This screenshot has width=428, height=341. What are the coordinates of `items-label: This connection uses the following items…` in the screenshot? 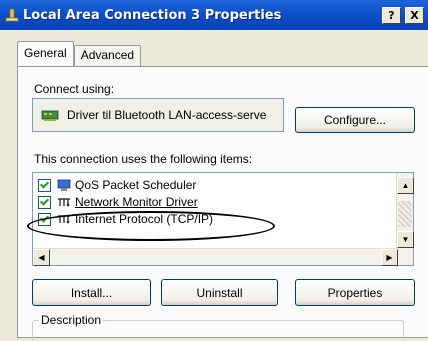 It's located at (143, 159).